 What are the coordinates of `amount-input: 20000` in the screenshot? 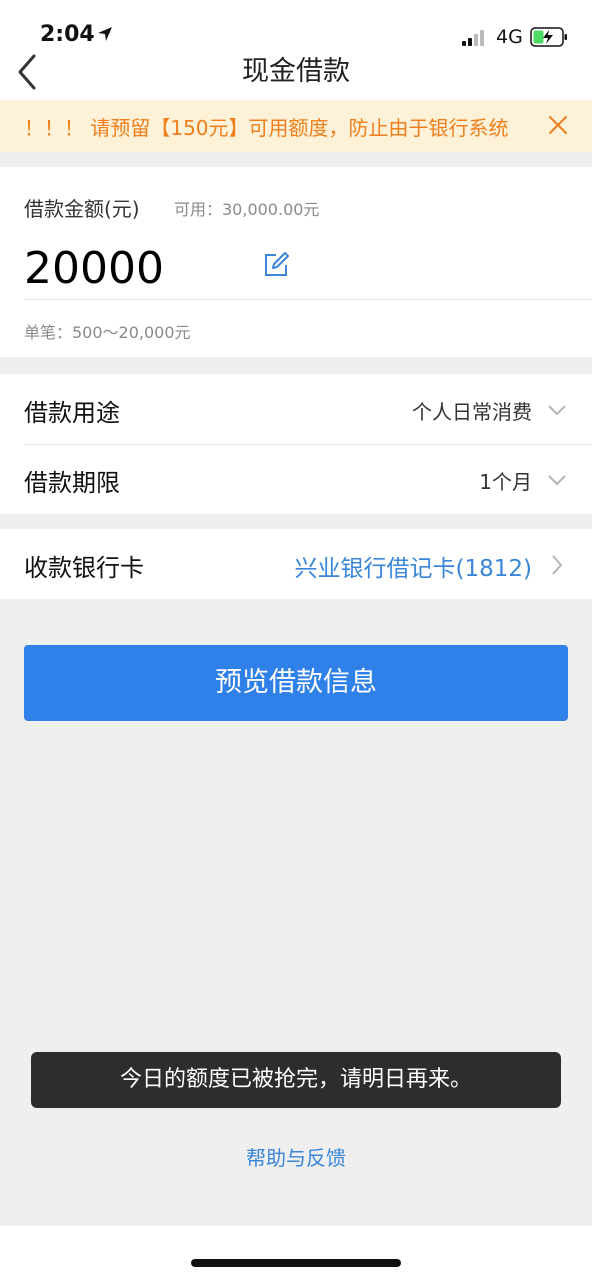 It's located at (94, 268).